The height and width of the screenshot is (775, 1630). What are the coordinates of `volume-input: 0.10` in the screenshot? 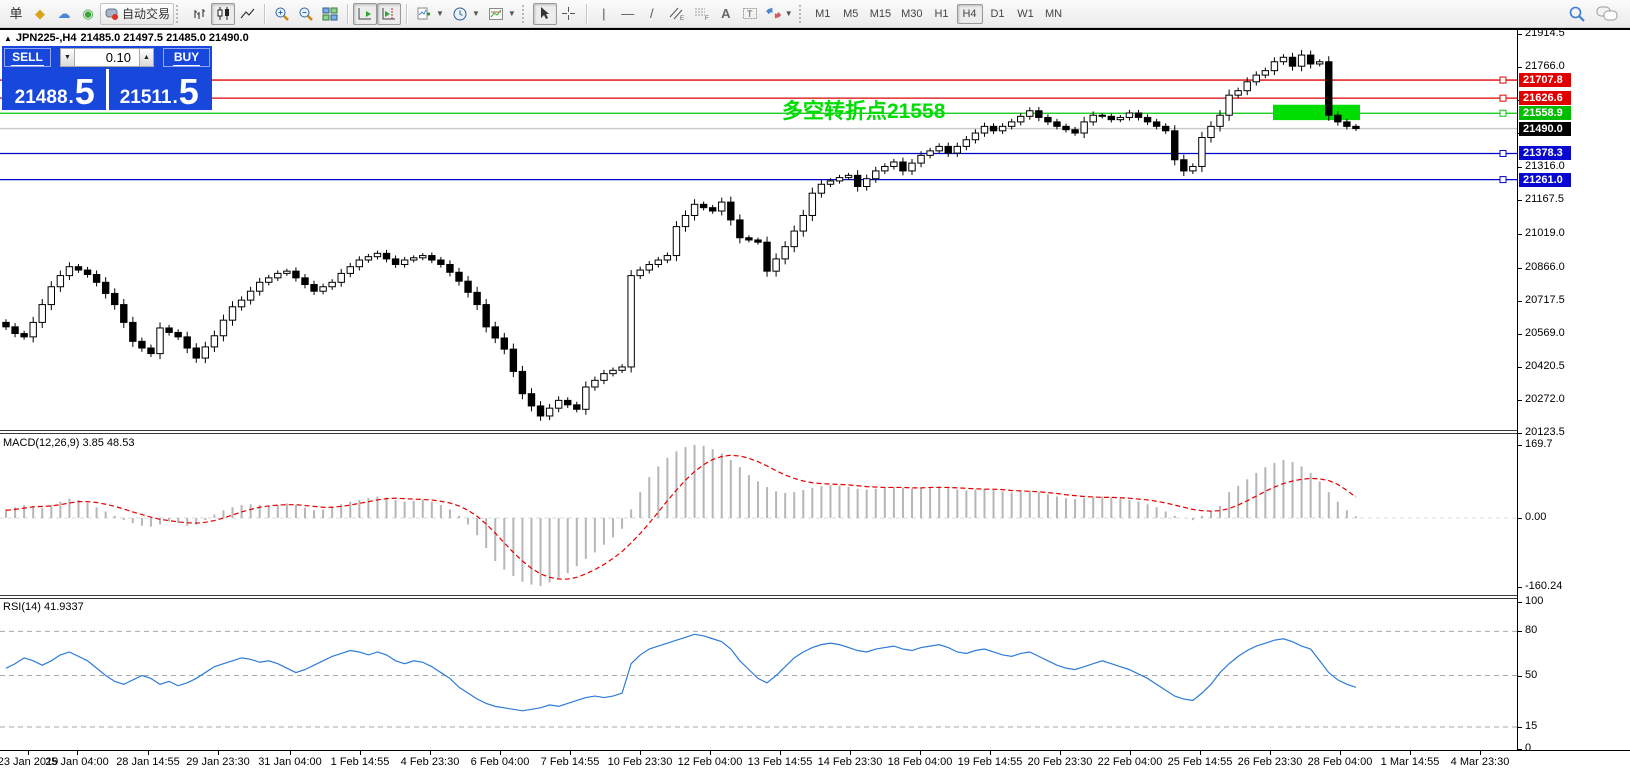 It's located at (107, 57).